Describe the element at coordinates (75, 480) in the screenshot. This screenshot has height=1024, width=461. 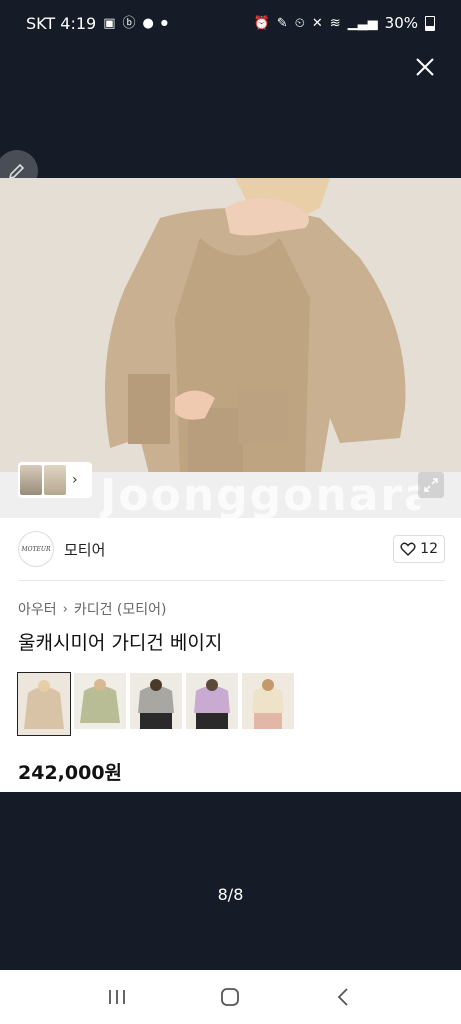
I see `chevron-right-icon: ›` at that location.